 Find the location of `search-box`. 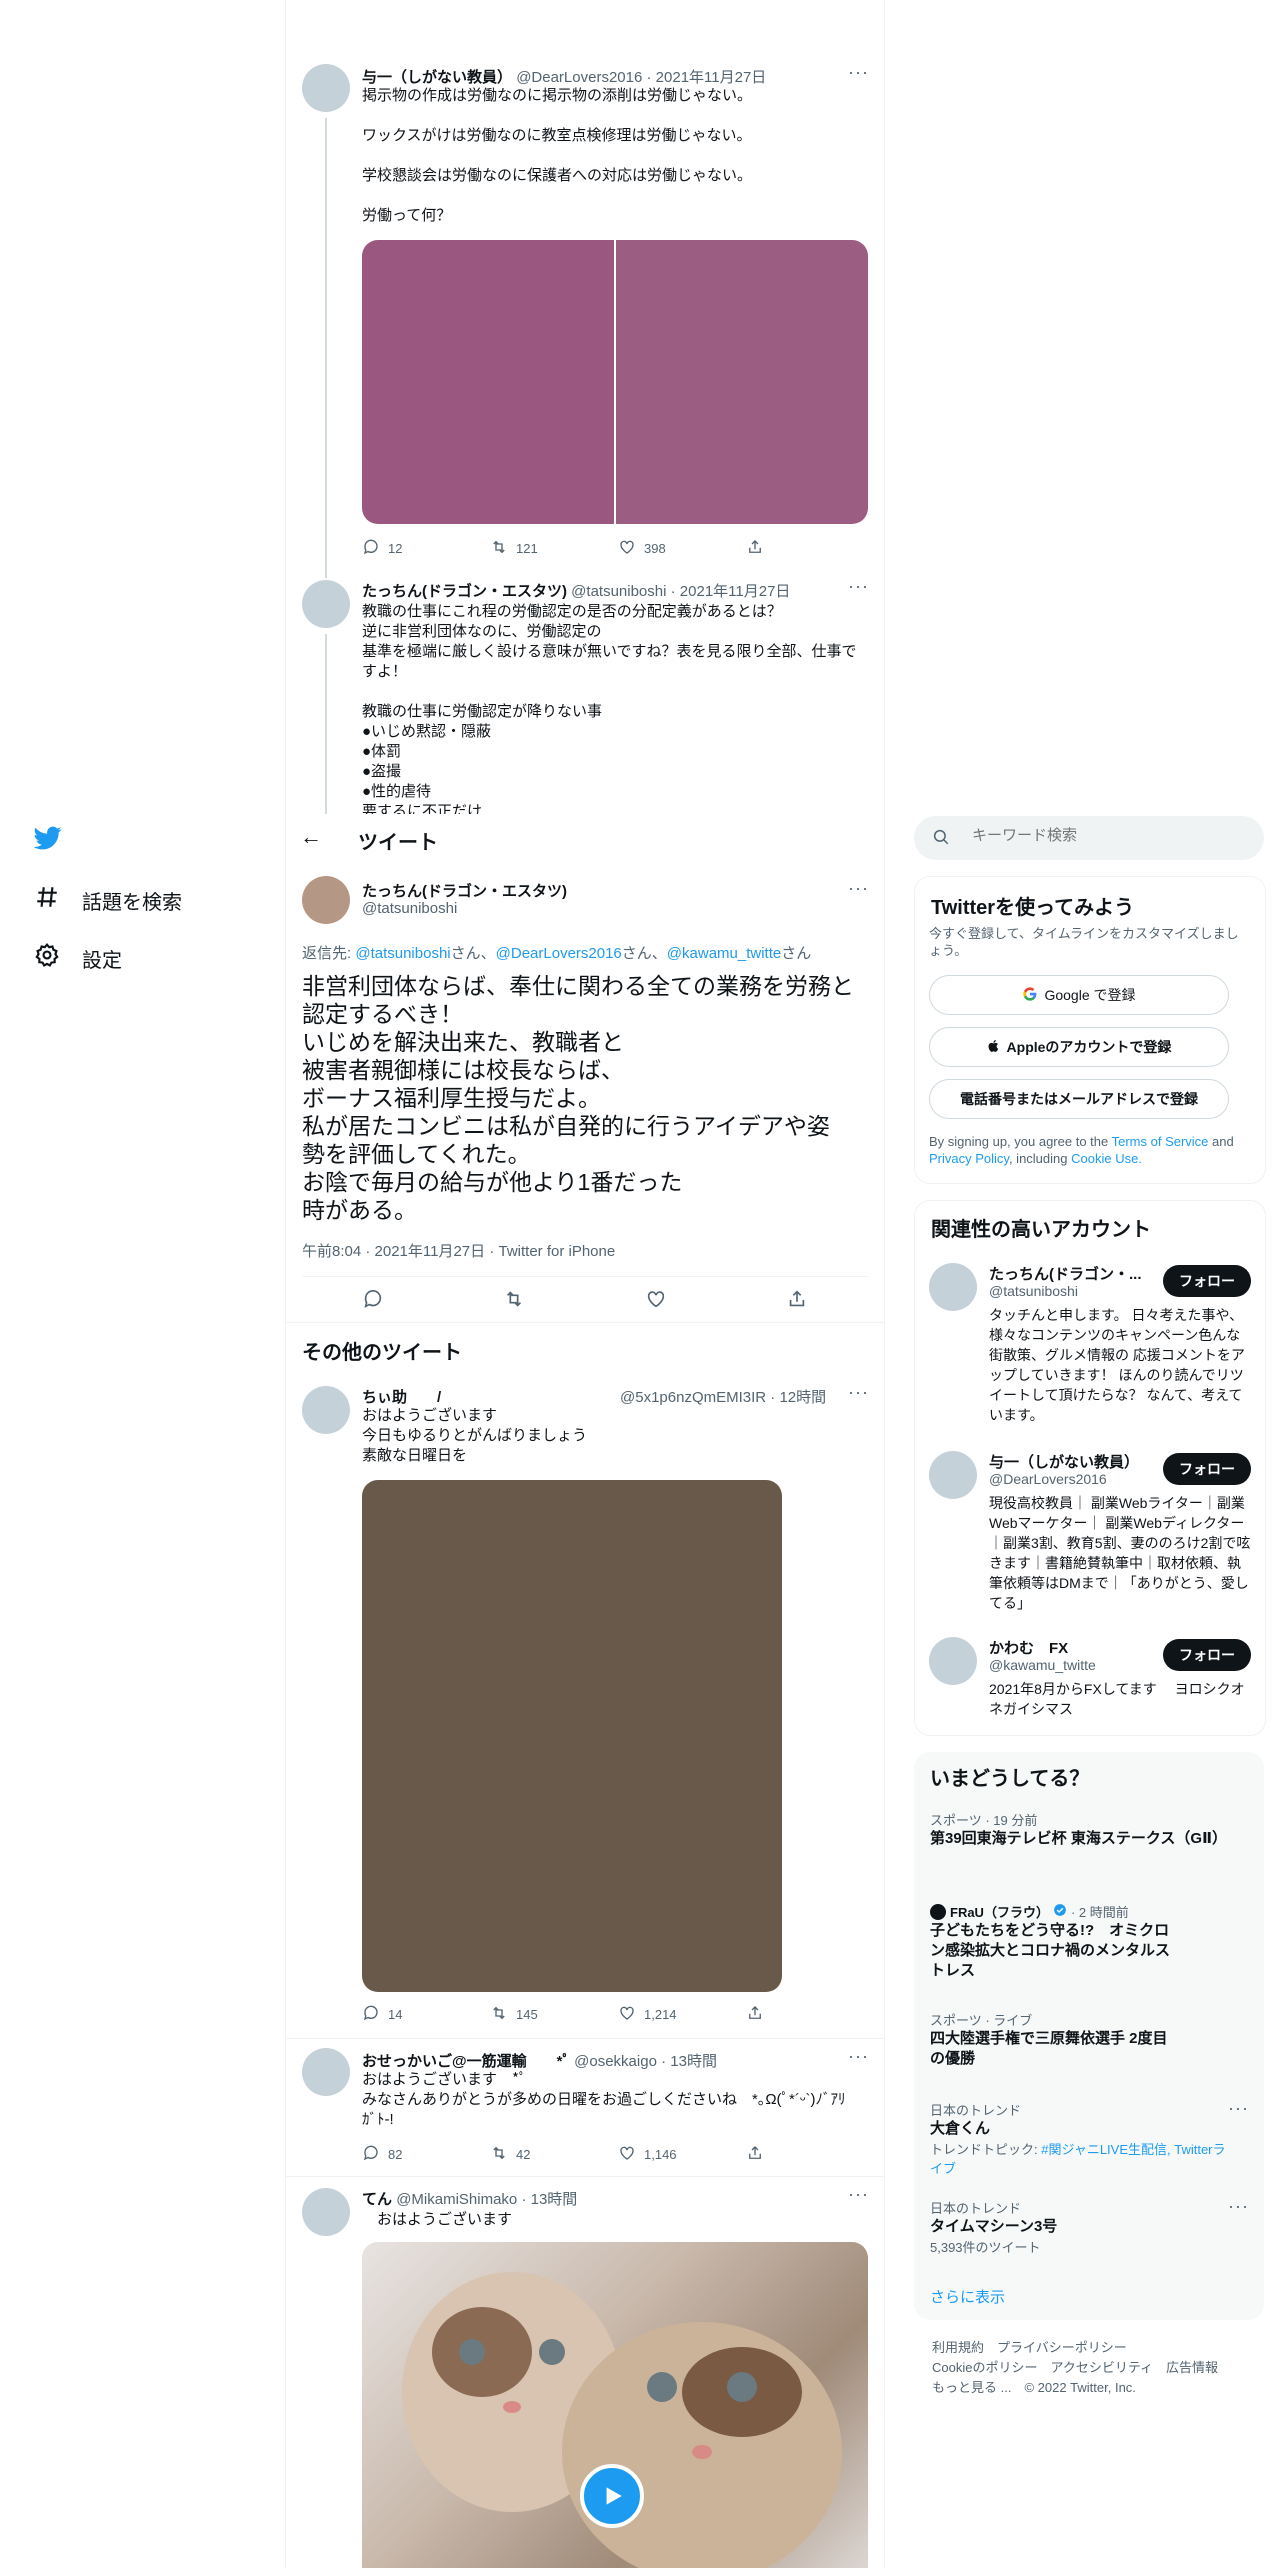

search-box is located at coordinates (1089, 838).